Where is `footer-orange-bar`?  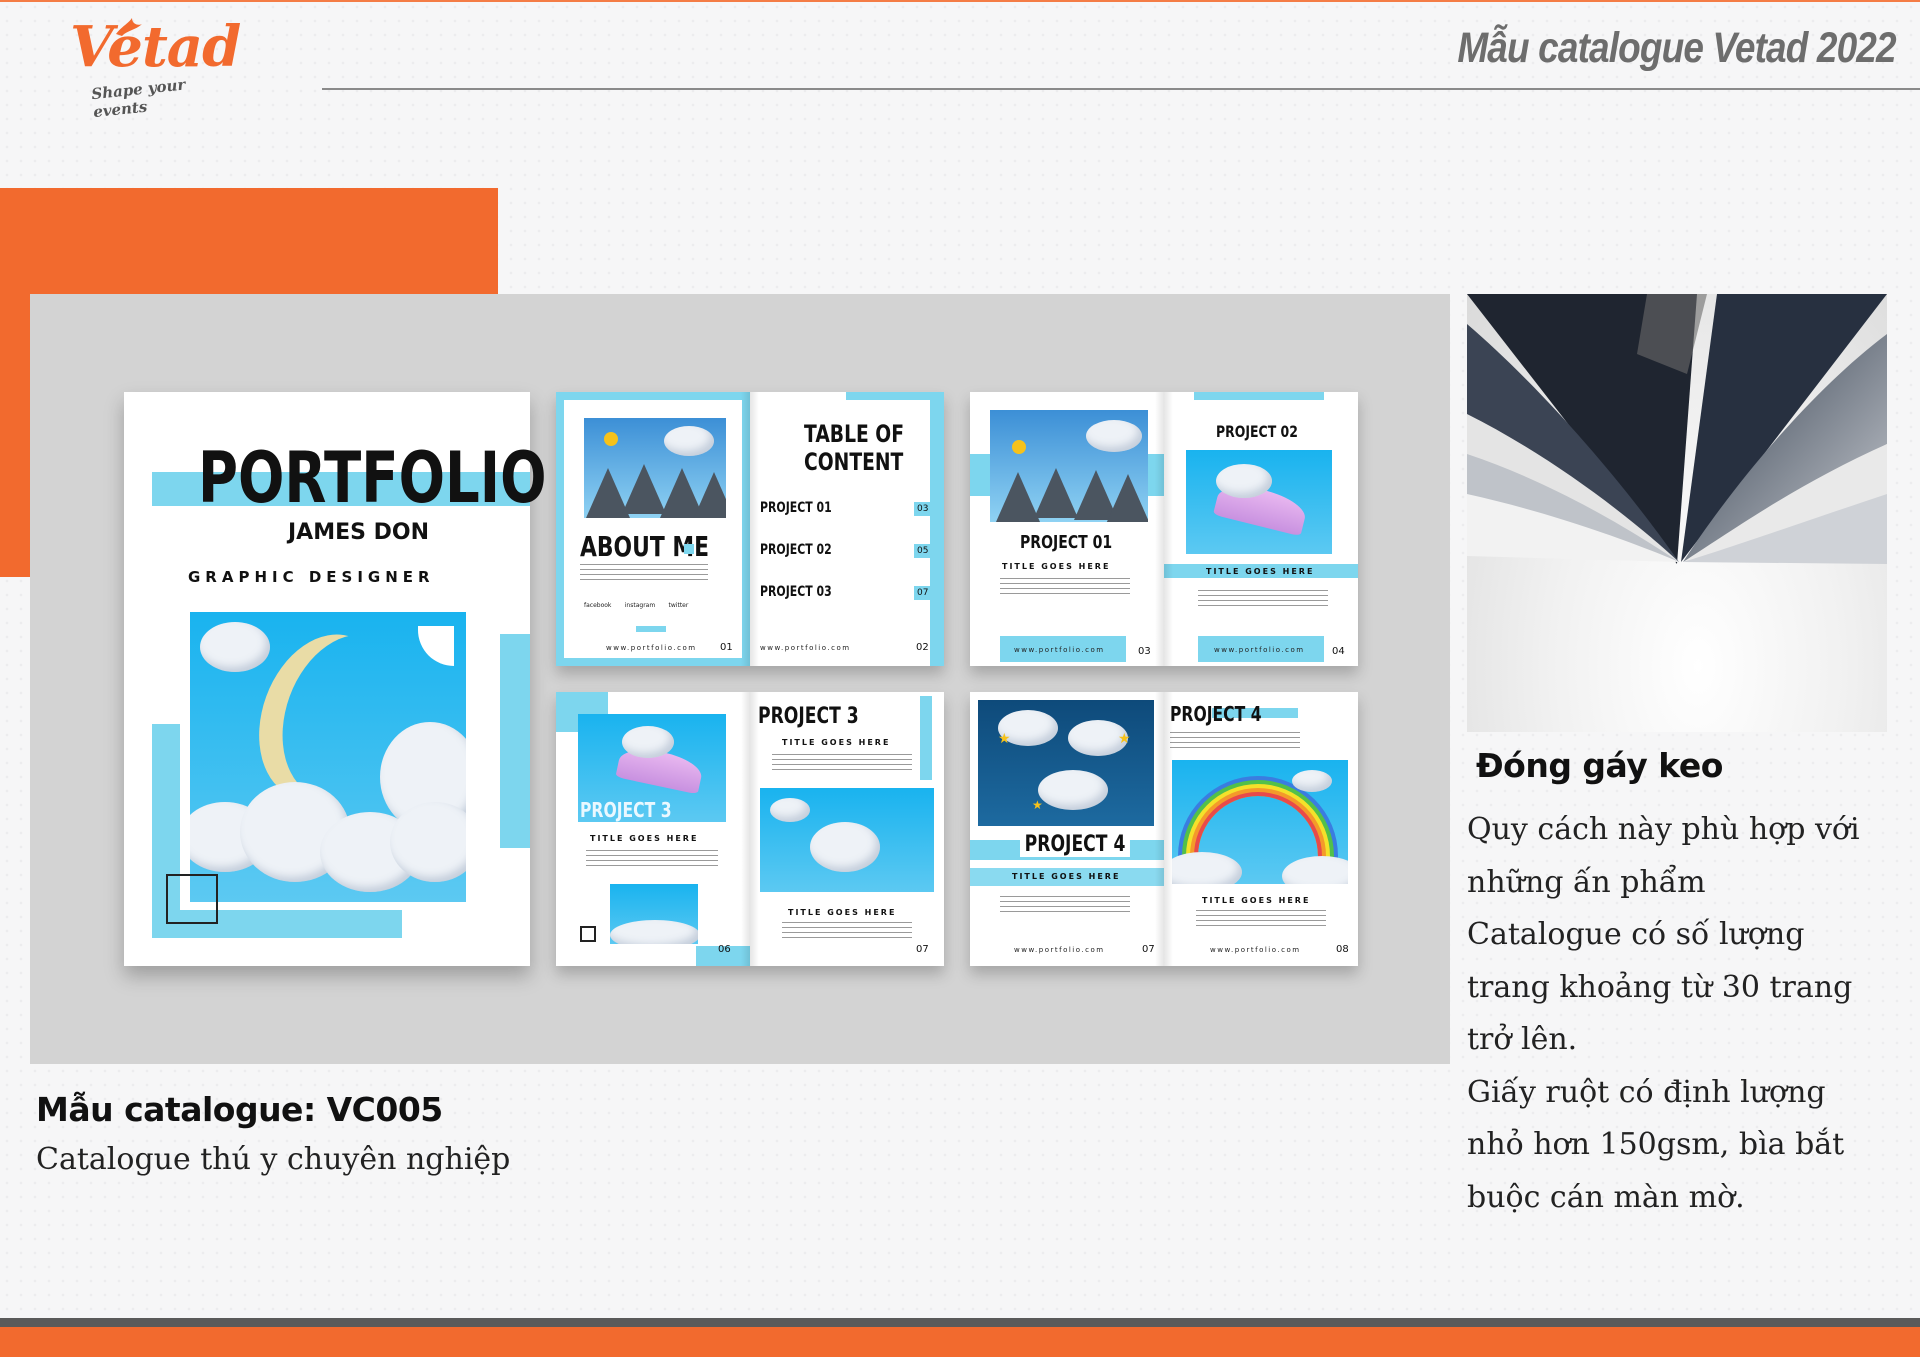
footer-orange-bar is located at coordinates (960, 1342).